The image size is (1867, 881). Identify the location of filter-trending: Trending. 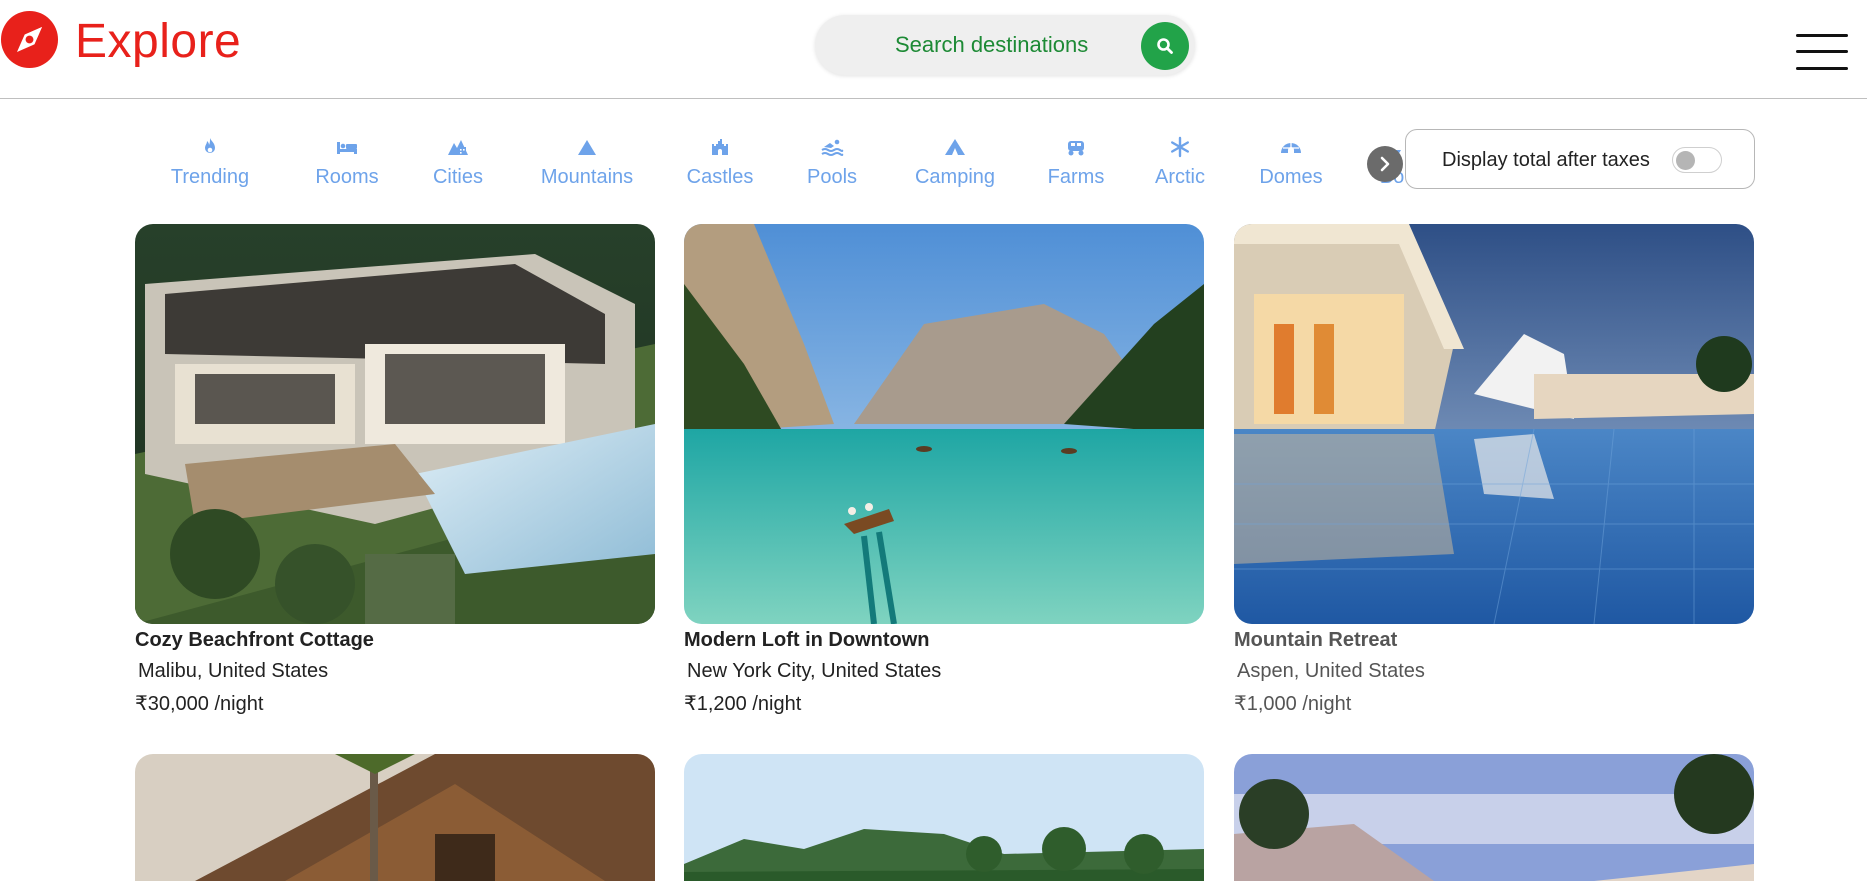
(210, 160).